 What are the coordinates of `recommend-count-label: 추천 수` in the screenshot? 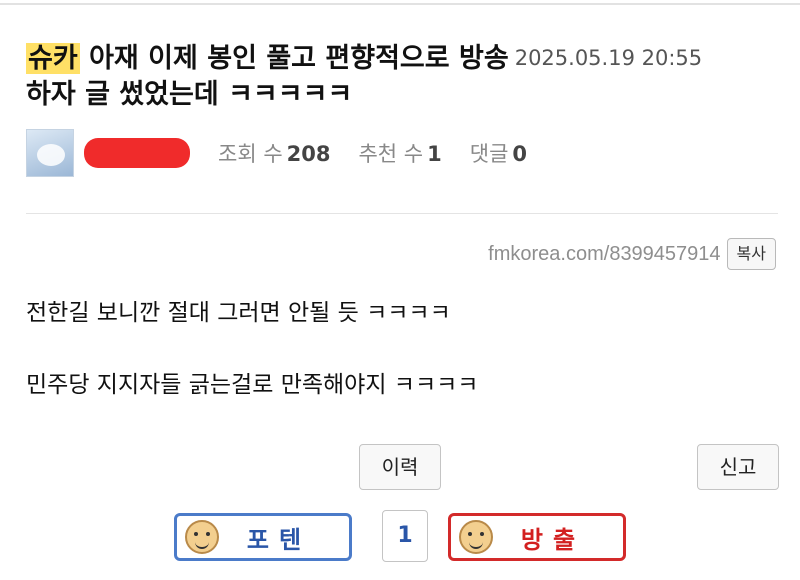 It's located at (391, 154).